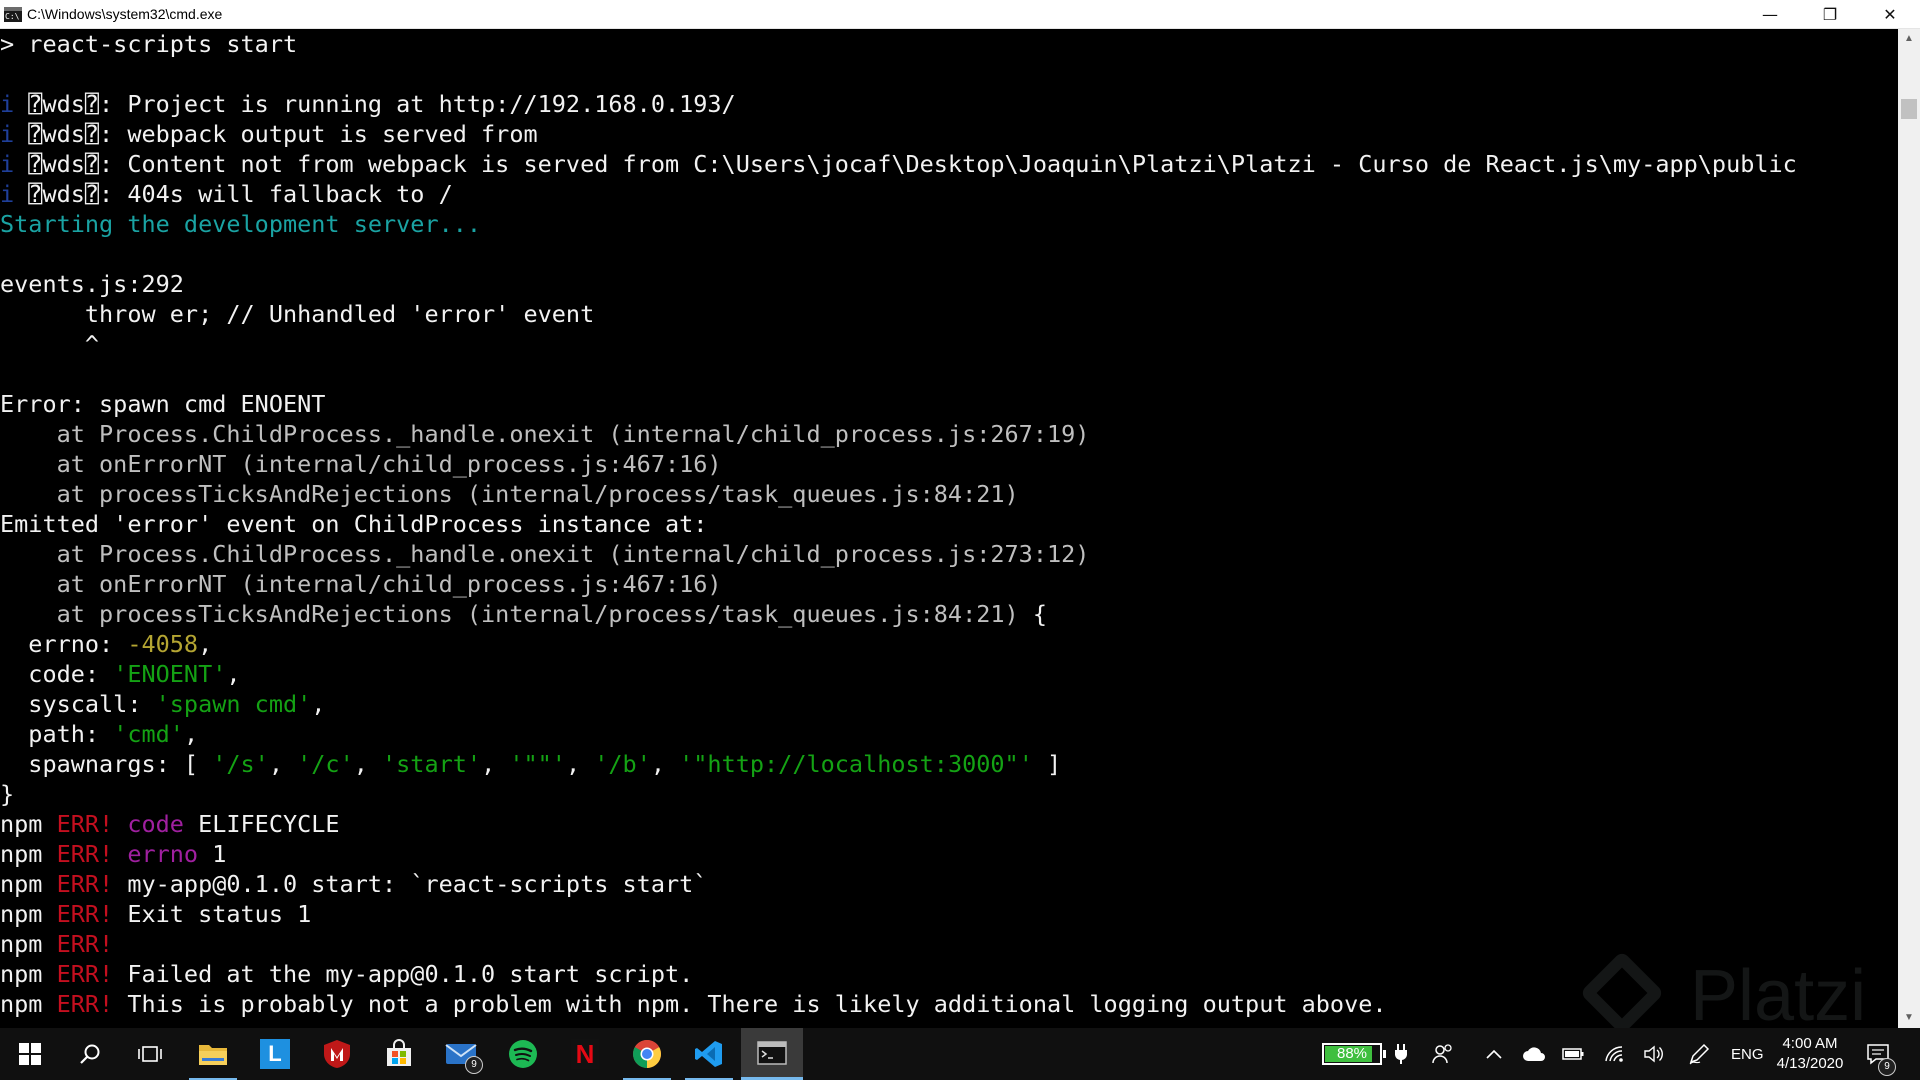 This screenshot has height=1080, width=1920. I want to click on taskbar-vscode, so click(709, 1054).